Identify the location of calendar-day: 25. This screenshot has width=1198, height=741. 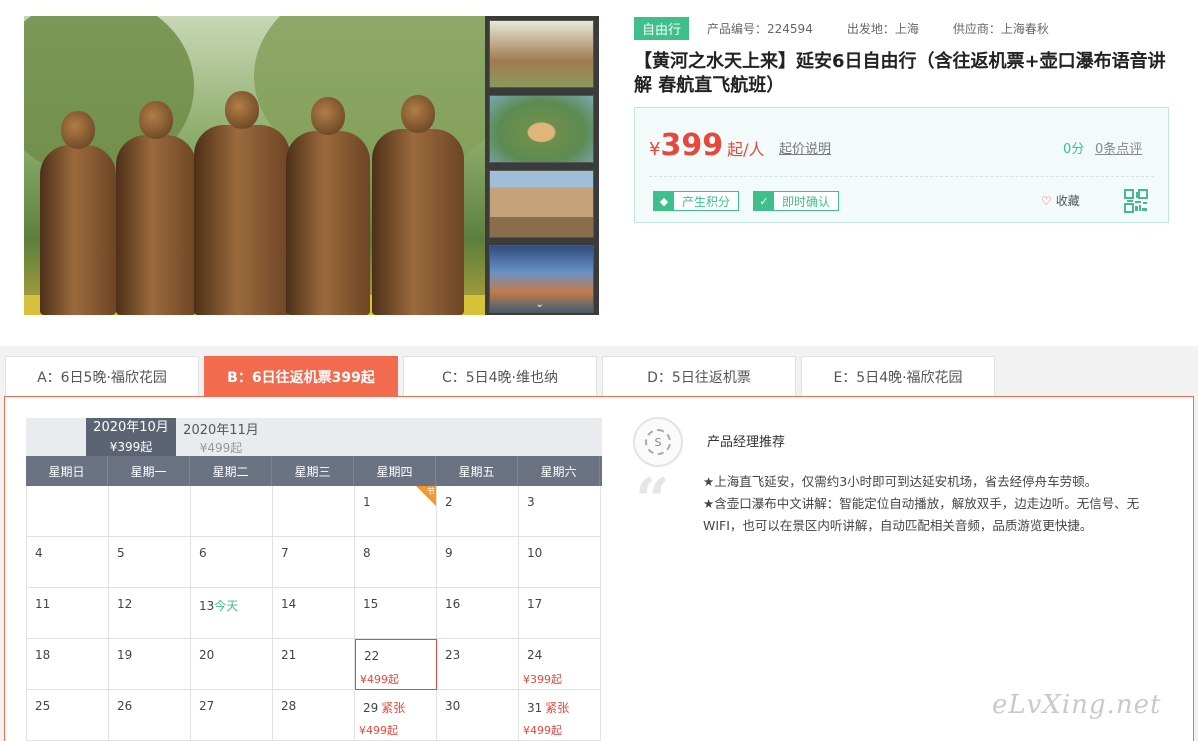
(68, 715).